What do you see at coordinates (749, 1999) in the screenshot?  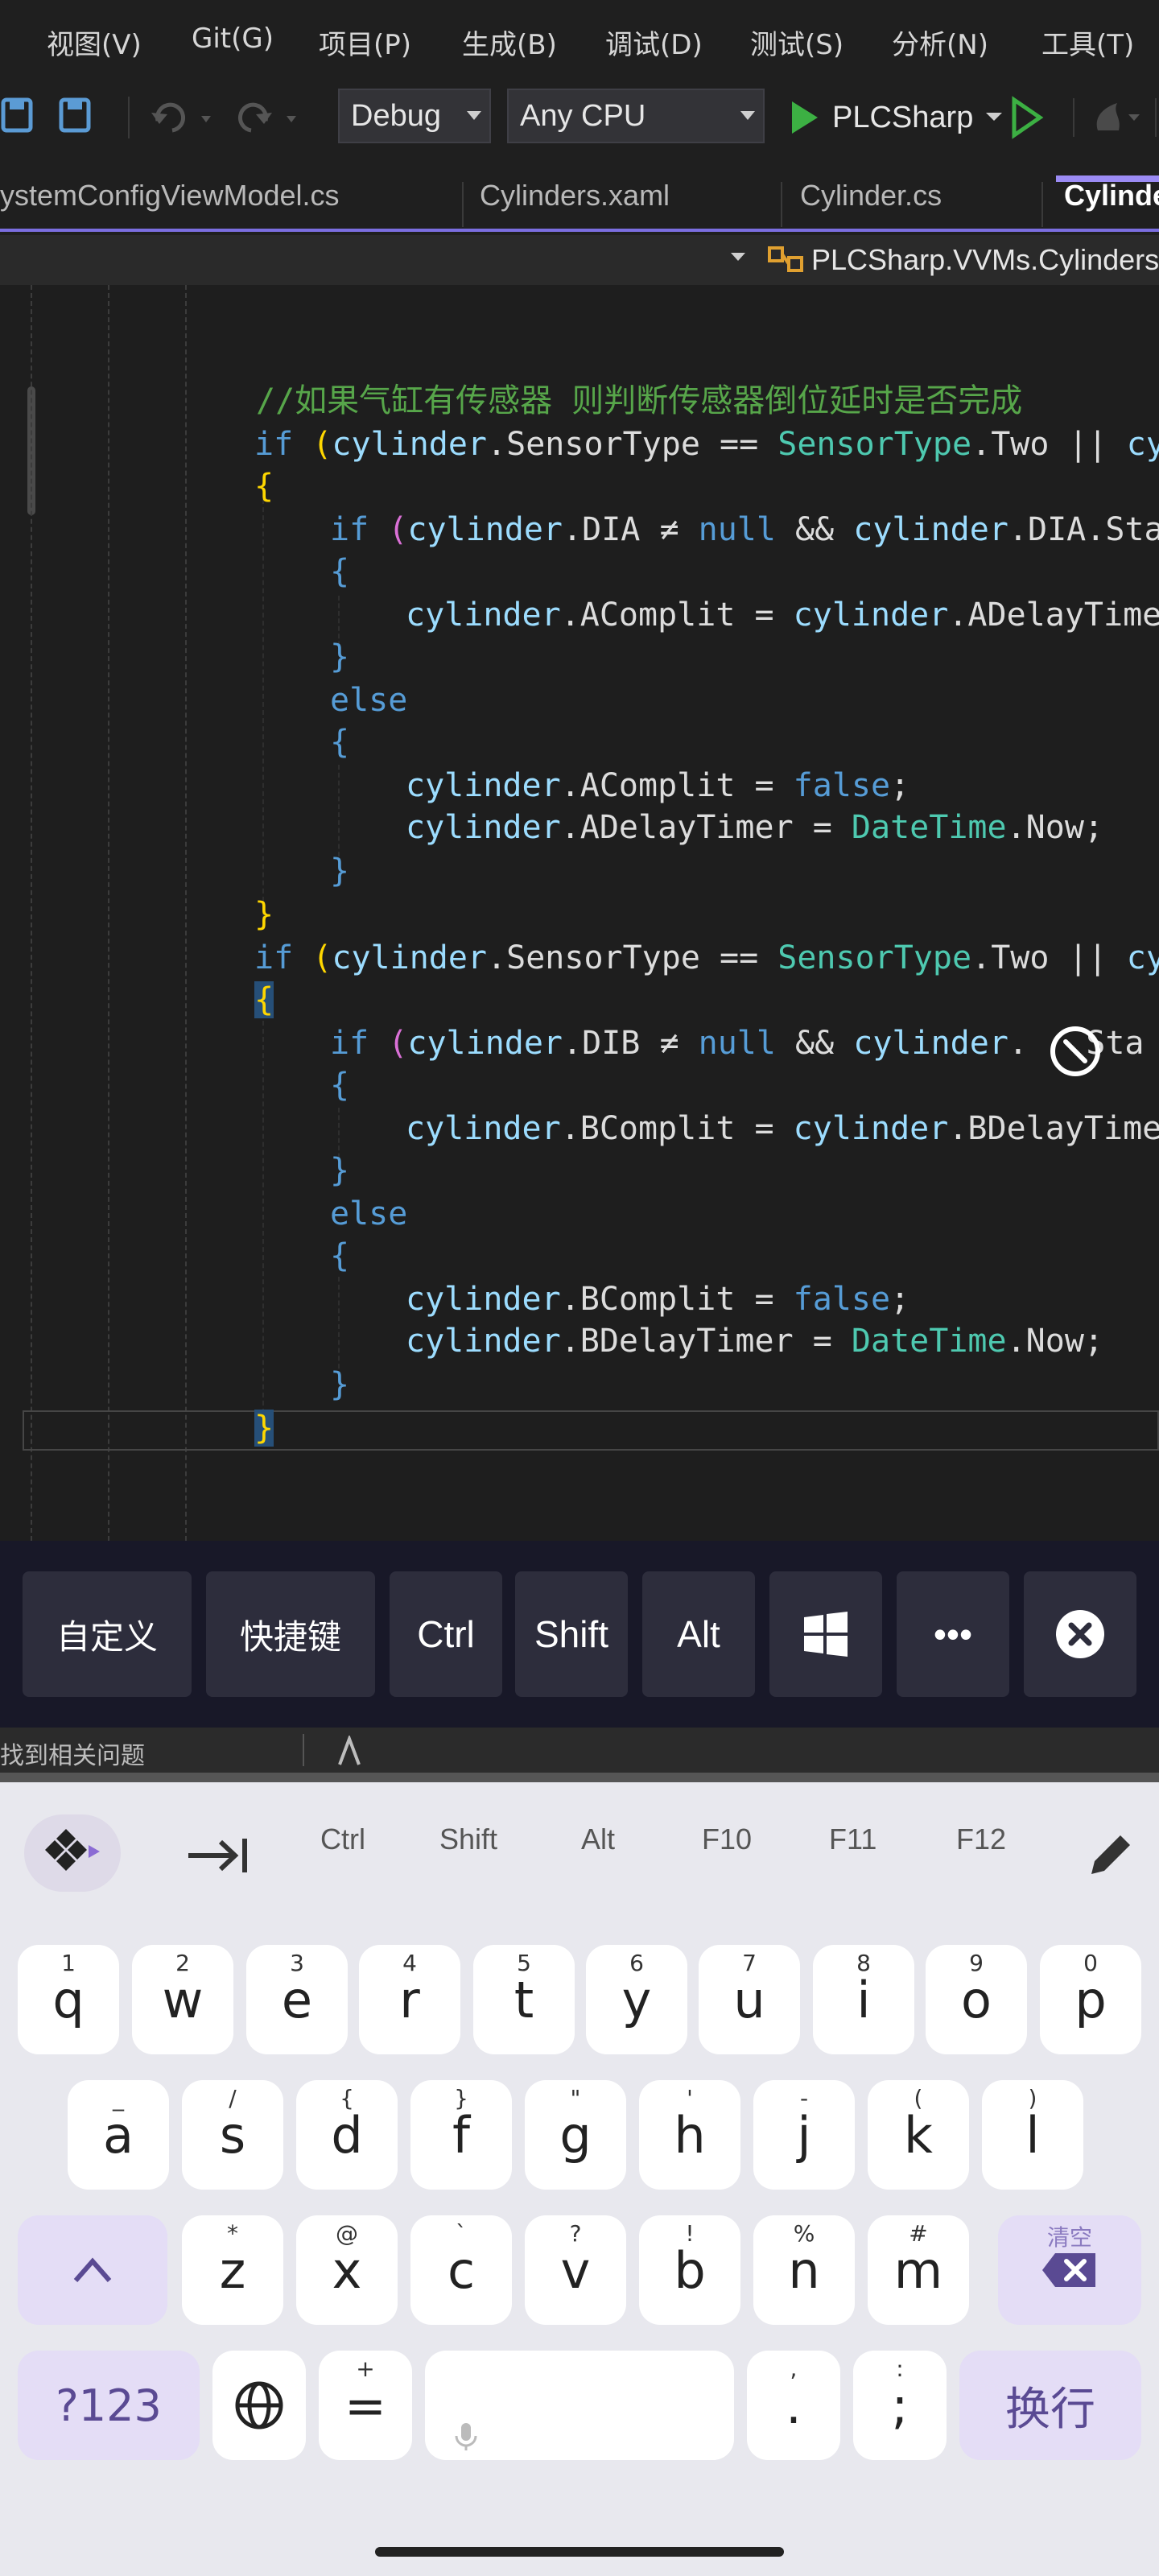 I see `key-u: 7u` at bounding box center [749, 1999].